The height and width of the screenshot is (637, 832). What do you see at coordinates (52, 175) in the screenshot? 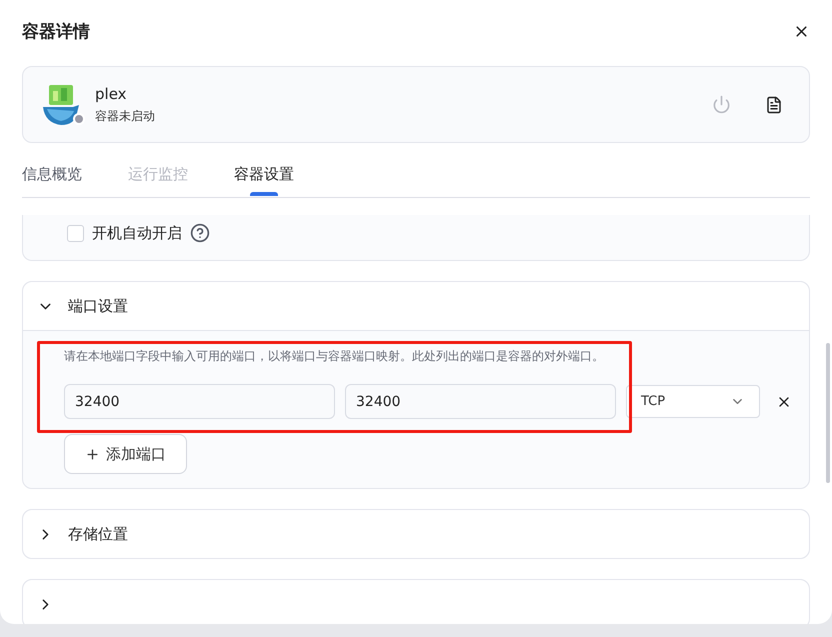
I see `tab: 信息概览` at bounding box center [52, 175].